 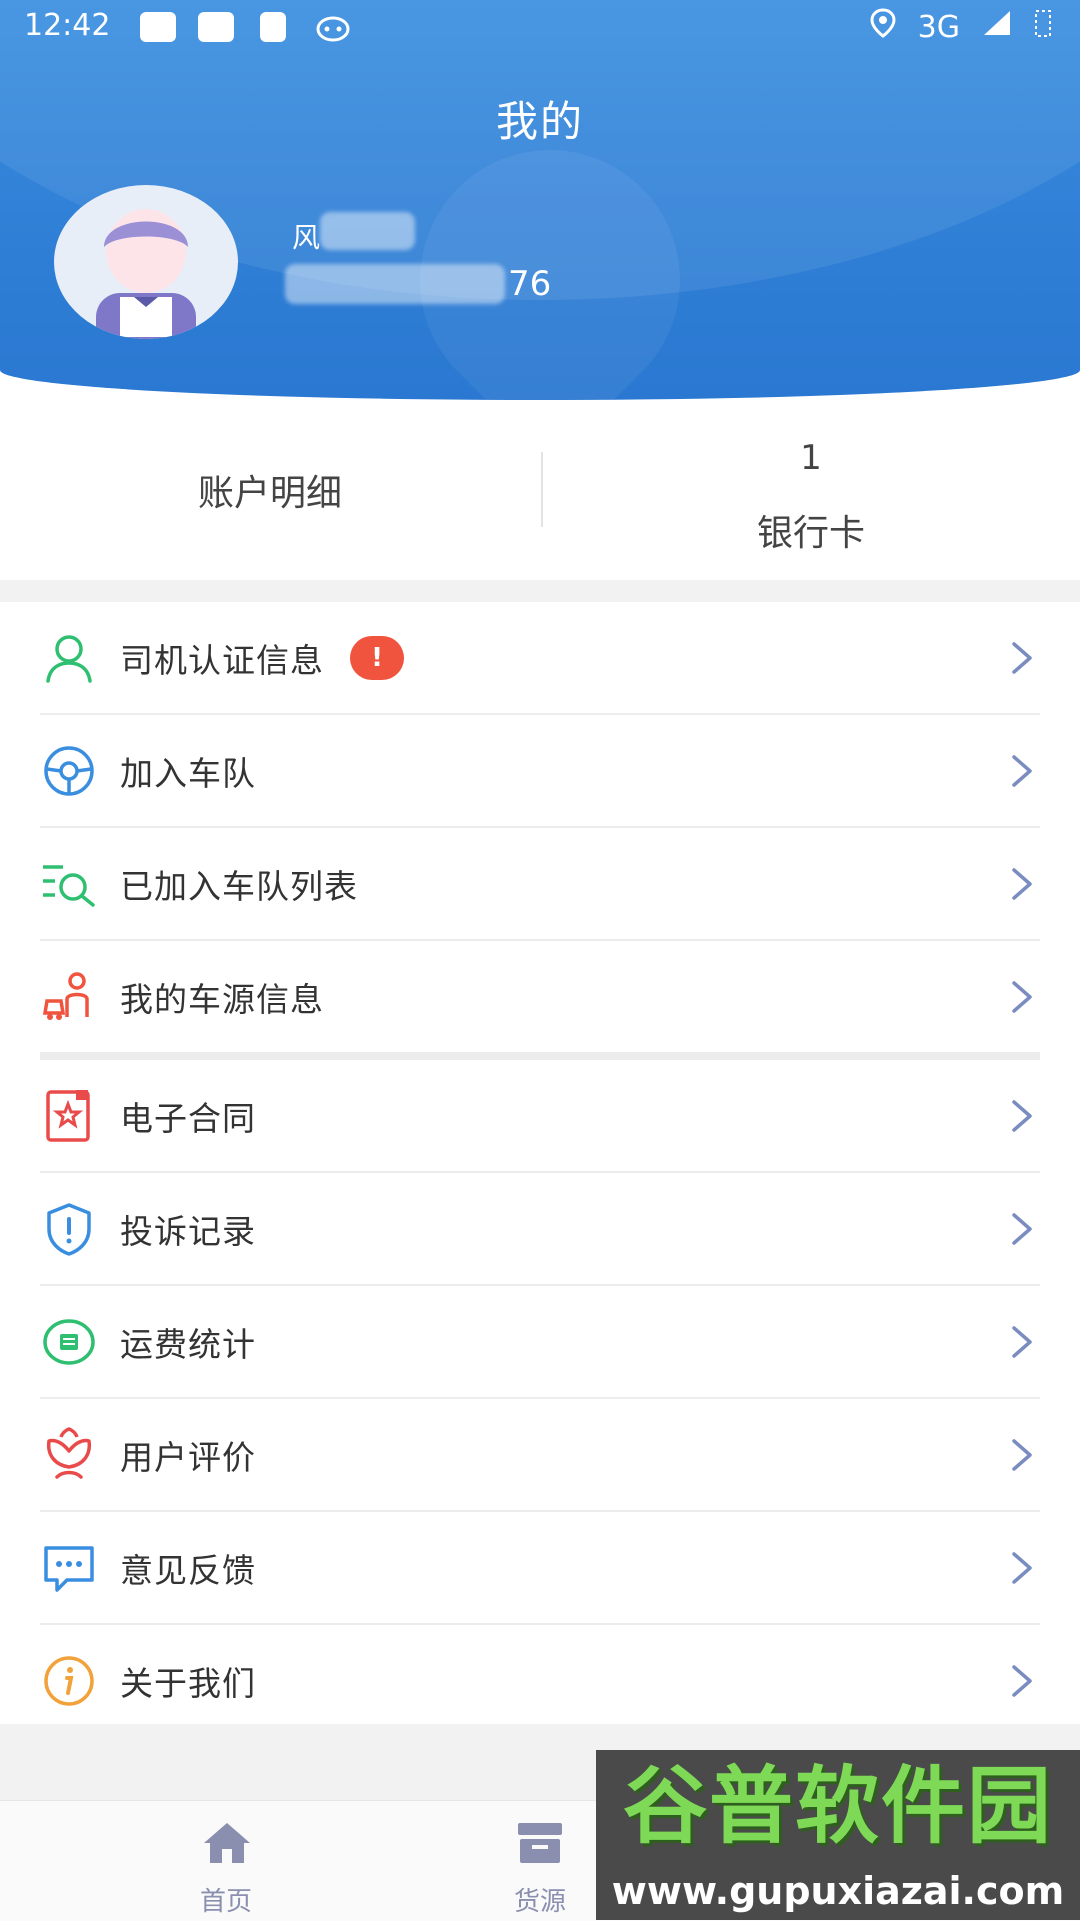 What do you see at coordinates (69, 1342) in the screenshot?
I see `freight-stats-icon` at bounding box center [69, 1342].